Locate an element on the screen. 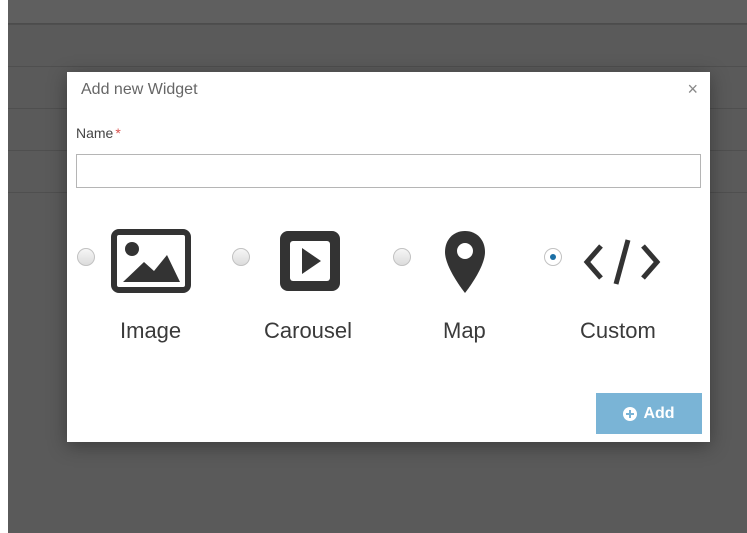 The height and width of the screenshot is (533, 747). widget-option-custom: Custom is located at coordinates (614, 284).